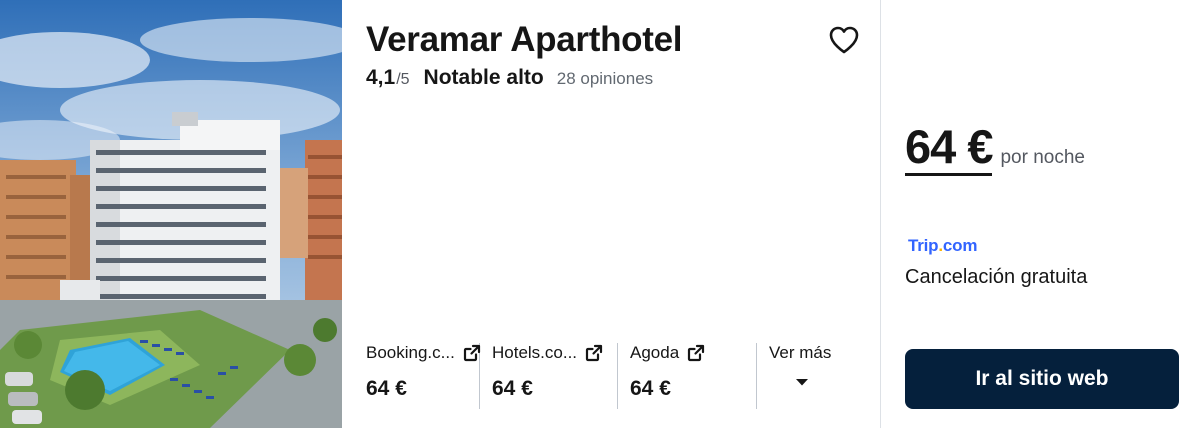 The width and height of the screenshot is (1192, 428). I want to click on price-row: 64 € por noche, so click(995, 148).